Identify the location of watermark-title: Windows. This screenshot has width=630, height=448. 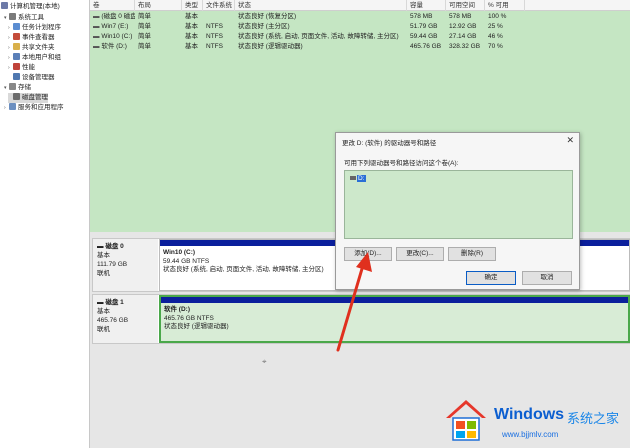
(529, 414).